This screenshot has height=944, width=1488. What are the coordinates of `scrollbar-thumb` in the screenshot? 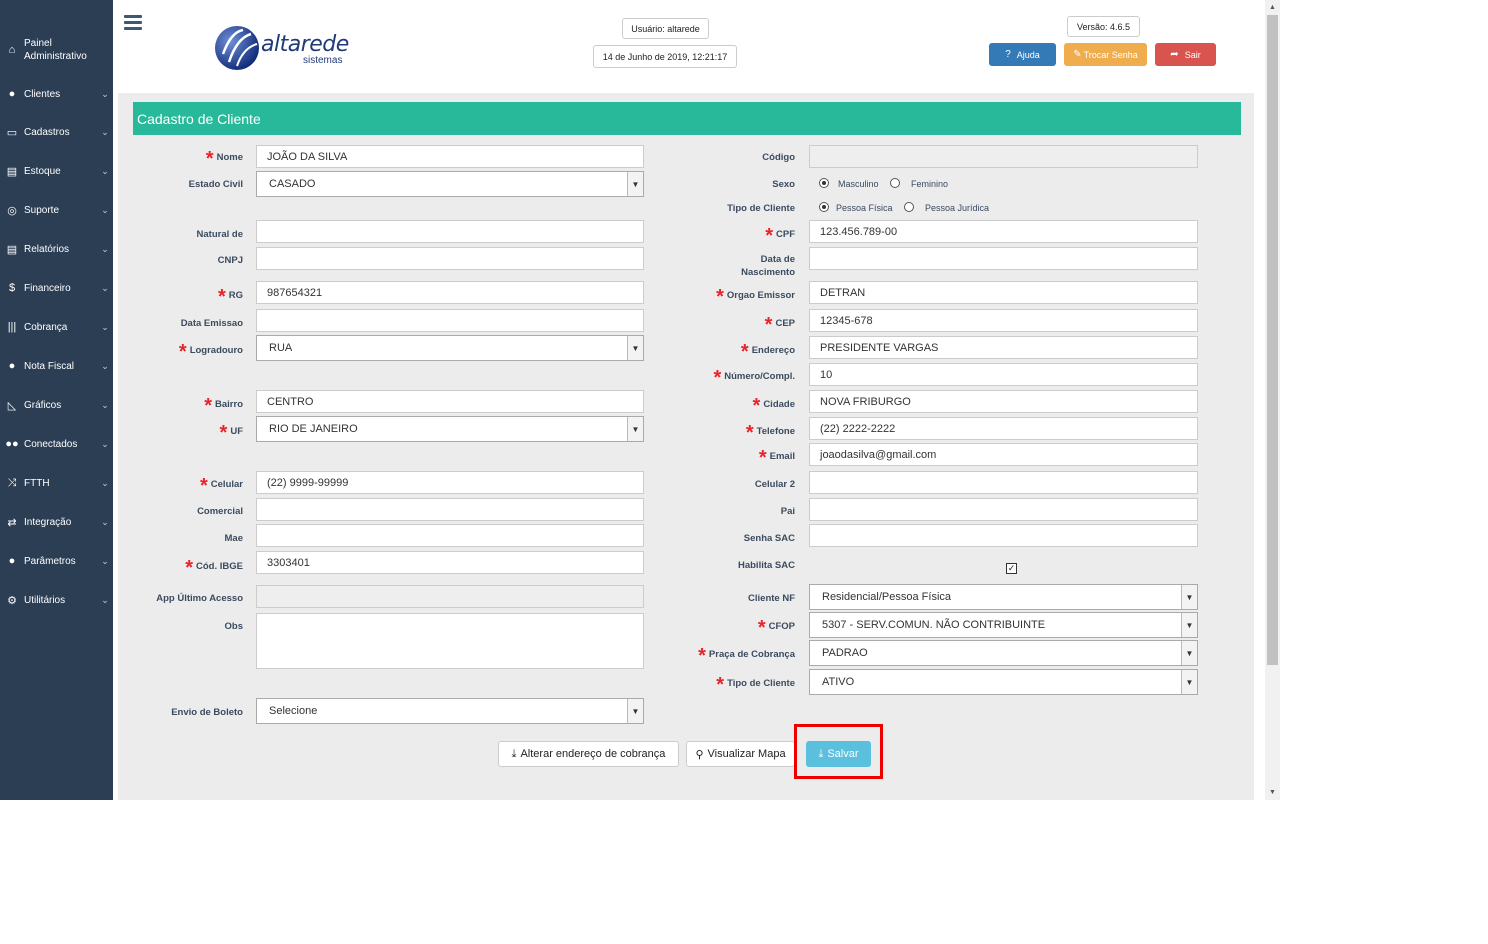 It's located at (1272, 340).